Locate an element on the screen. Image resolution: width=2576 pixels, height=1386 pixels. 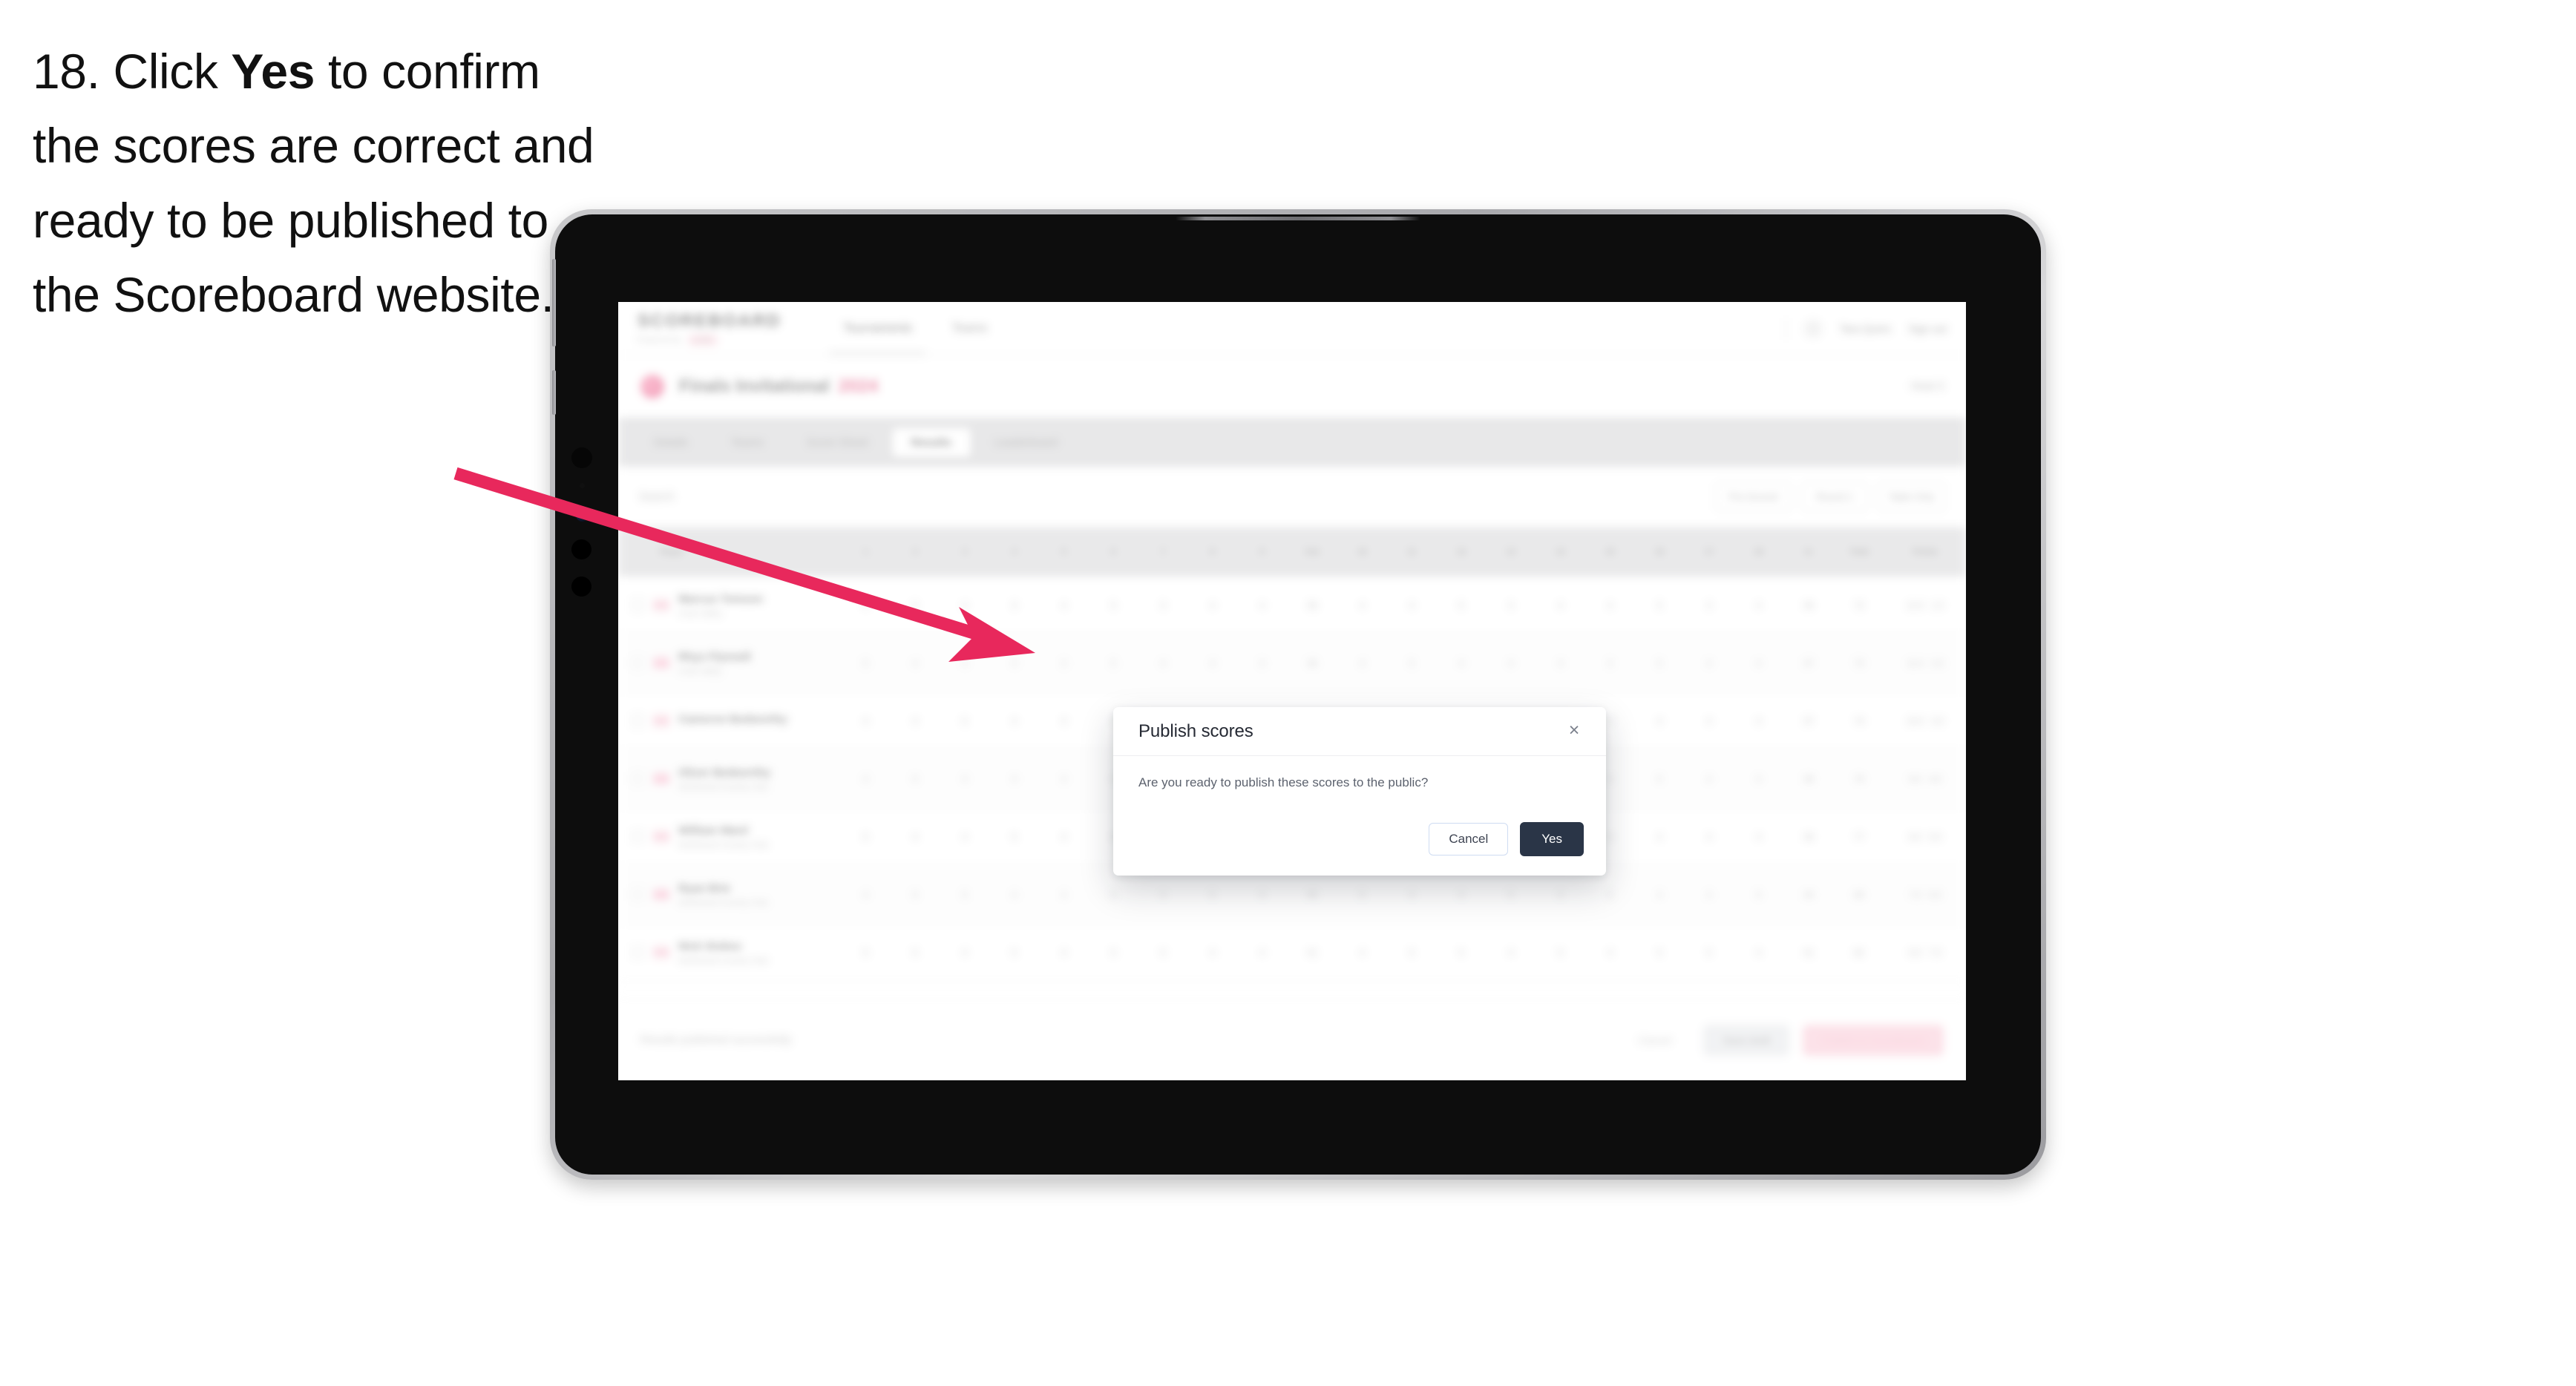
close-icon: × is located at coordinates (1574, 731).